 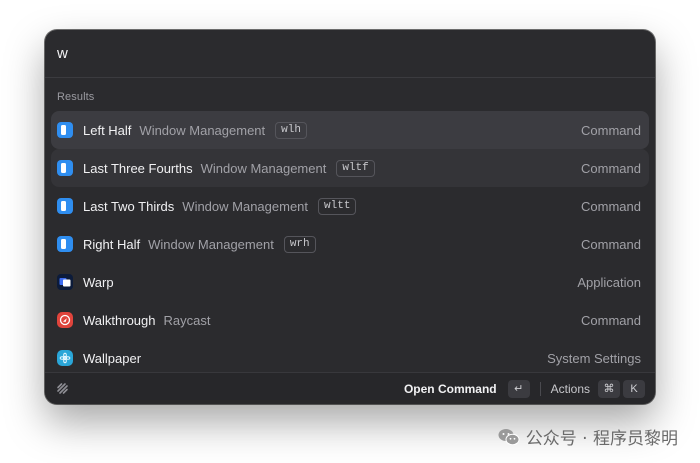 What do you see at coordinates (570, 389) in the screenshot?
I see `actions-button: Actions` at bounding box center [570, 389].